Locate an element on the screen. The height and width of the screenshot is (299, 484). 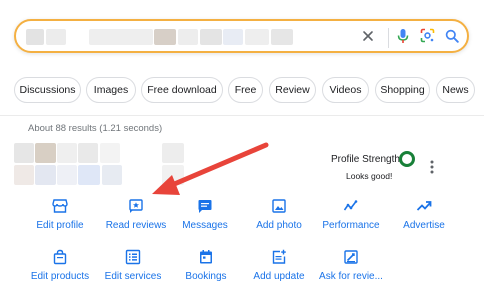
more-options-button is located at coordinates (432, 169).